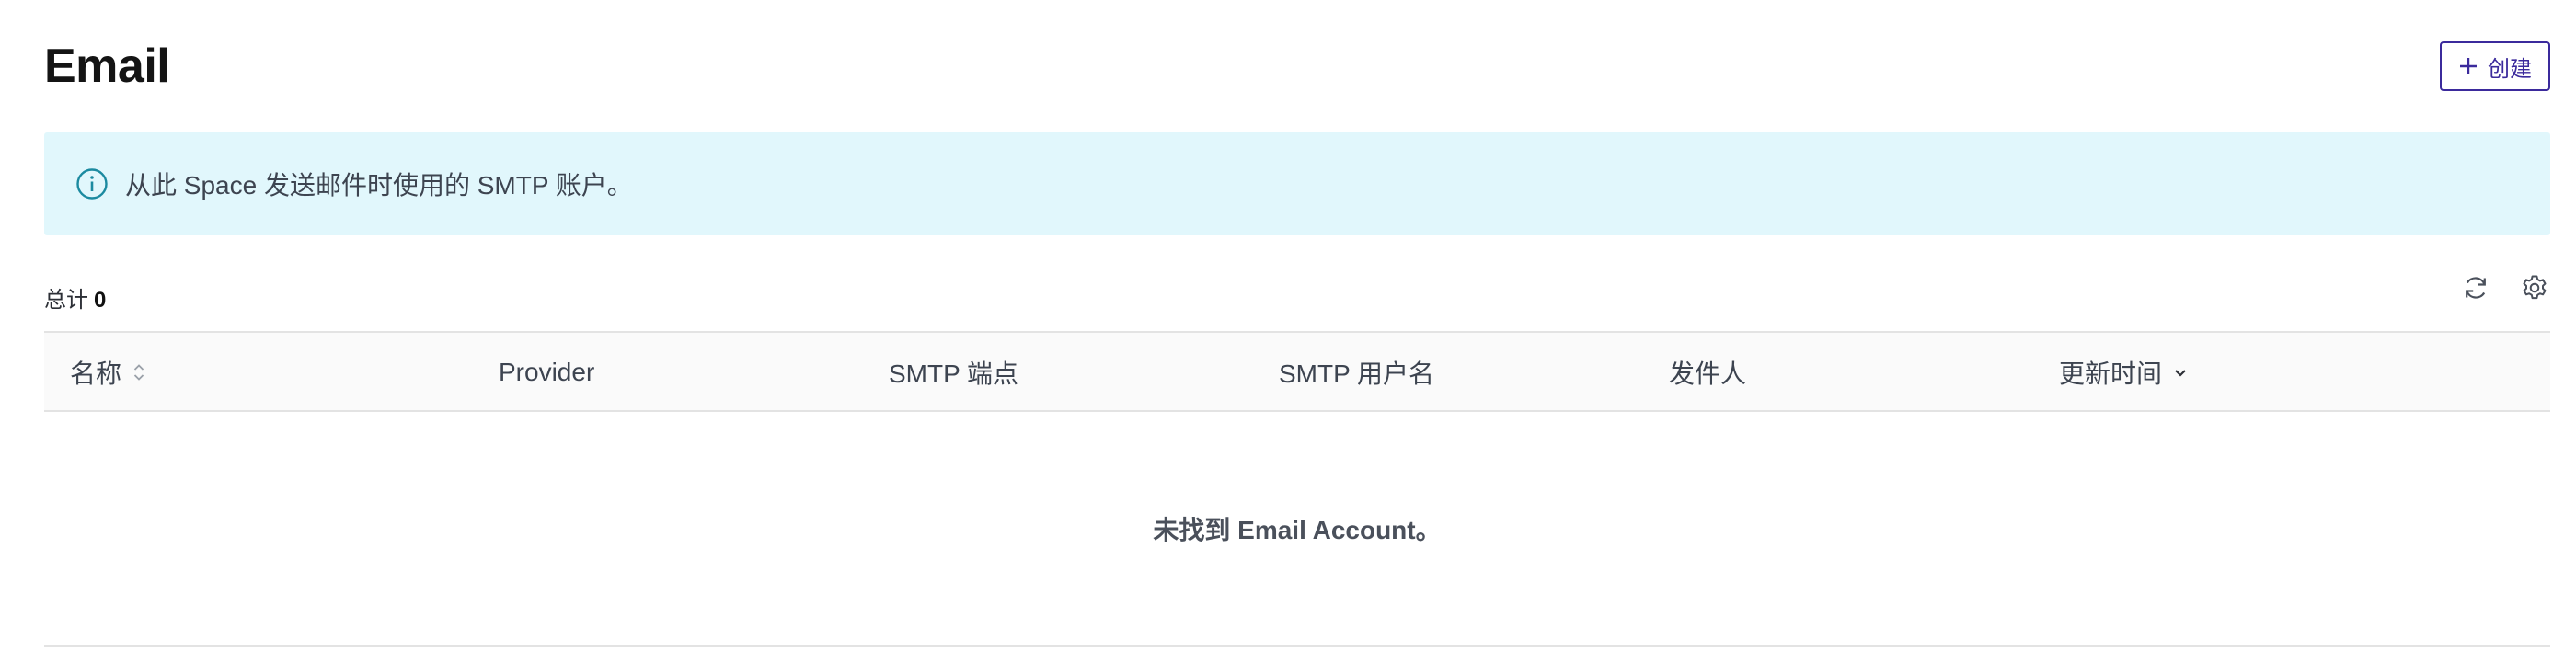 This screenshot has width=2576, height=662. I want to click on column-header-name: 名称, so click(107, 372).